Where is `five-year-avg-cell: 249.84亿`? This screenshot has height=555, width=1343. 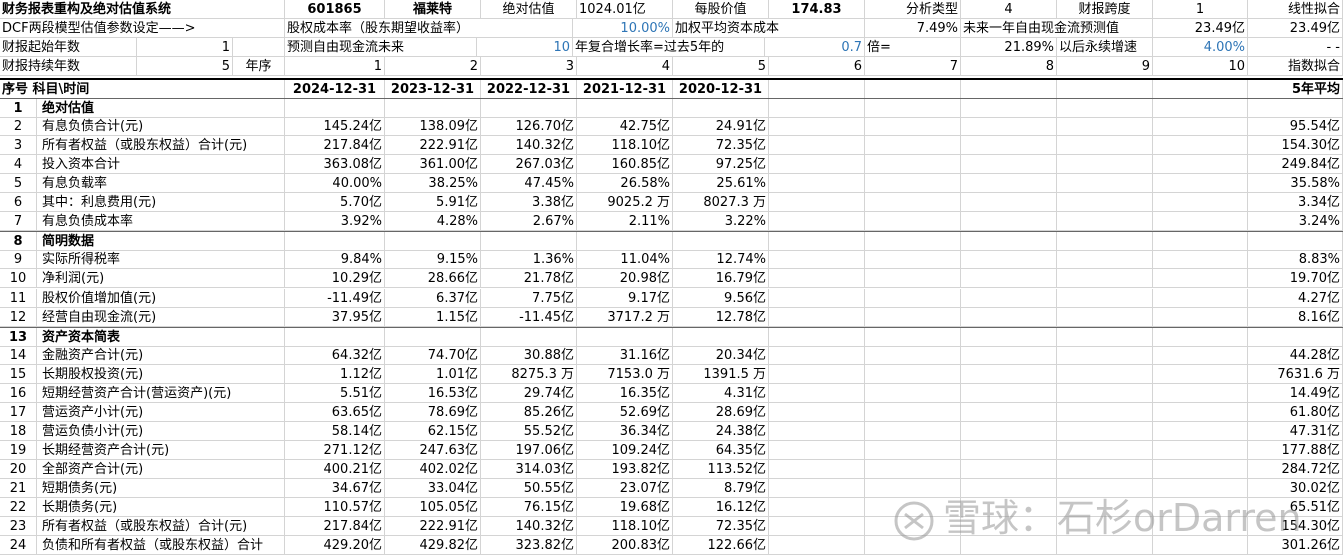 five-year-avg-cell: 249.84亿 is located at coordinates (1295, 165).